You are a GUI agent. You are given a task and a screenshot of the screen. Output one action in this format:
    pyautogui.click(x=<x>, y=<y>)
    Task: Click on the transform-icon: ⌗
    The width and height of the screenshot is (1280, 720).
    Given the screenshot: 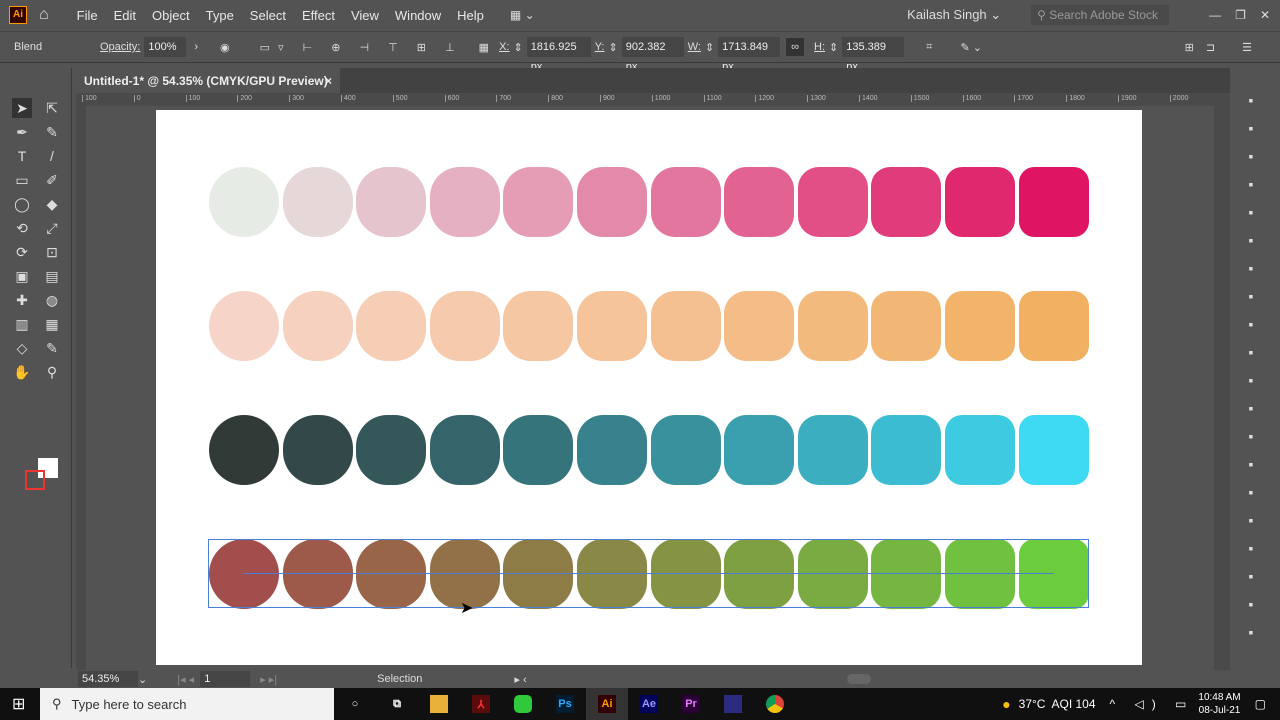 What is the action you would take?
    pyautogui.click(x=929, y=47)
    